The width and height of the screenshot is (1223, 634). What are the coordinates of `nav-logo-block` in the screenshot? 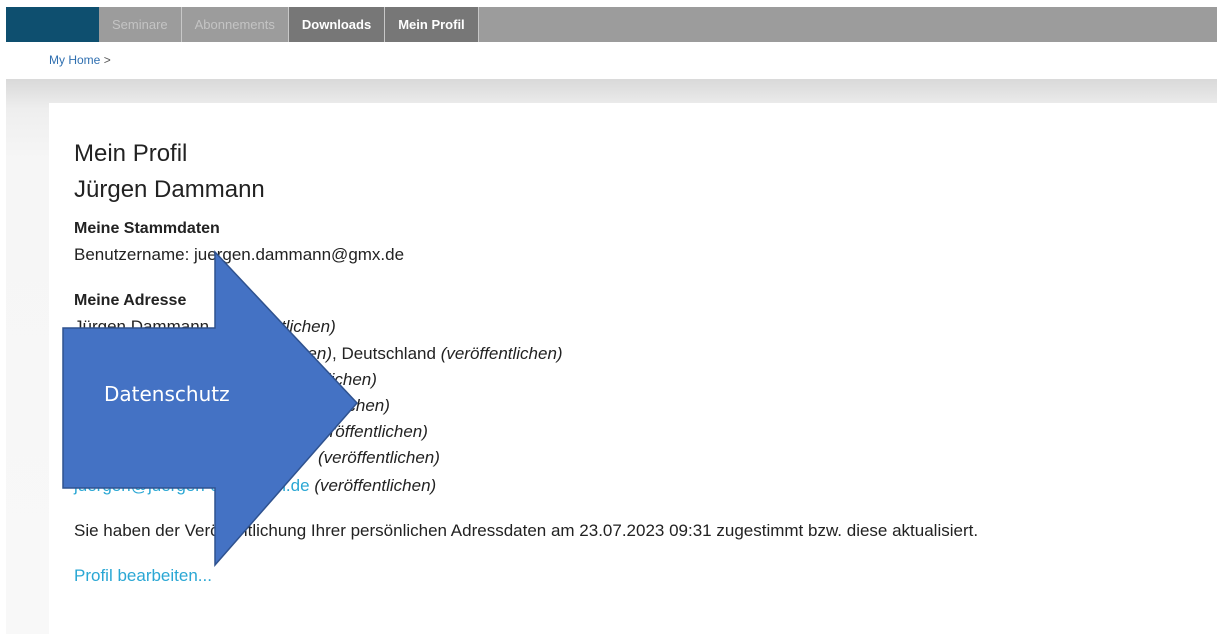 It's located at (52, 24).